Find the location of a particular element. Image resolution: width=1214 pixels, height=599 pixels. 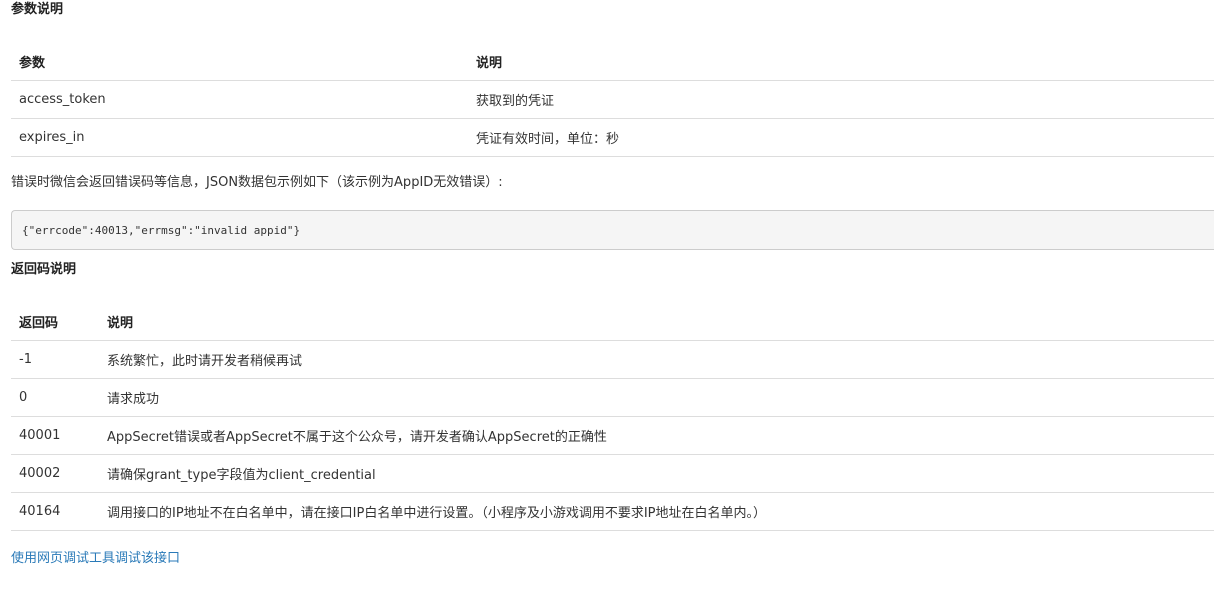

table-row: 40002 请确保grant_type字段值为client_credential is located at coordinates (612, 473).